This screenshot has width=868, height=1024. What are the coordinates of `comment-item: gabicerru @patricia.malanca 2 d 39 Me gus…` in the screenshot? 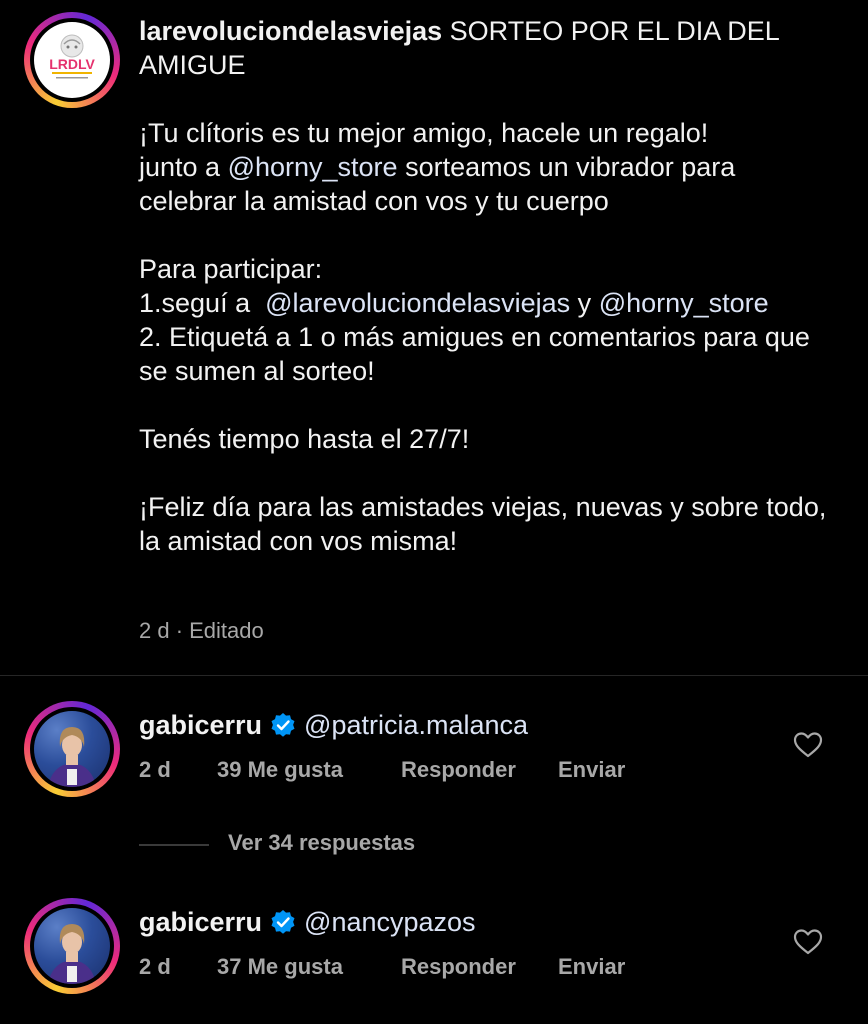 It's located at (434, 756).